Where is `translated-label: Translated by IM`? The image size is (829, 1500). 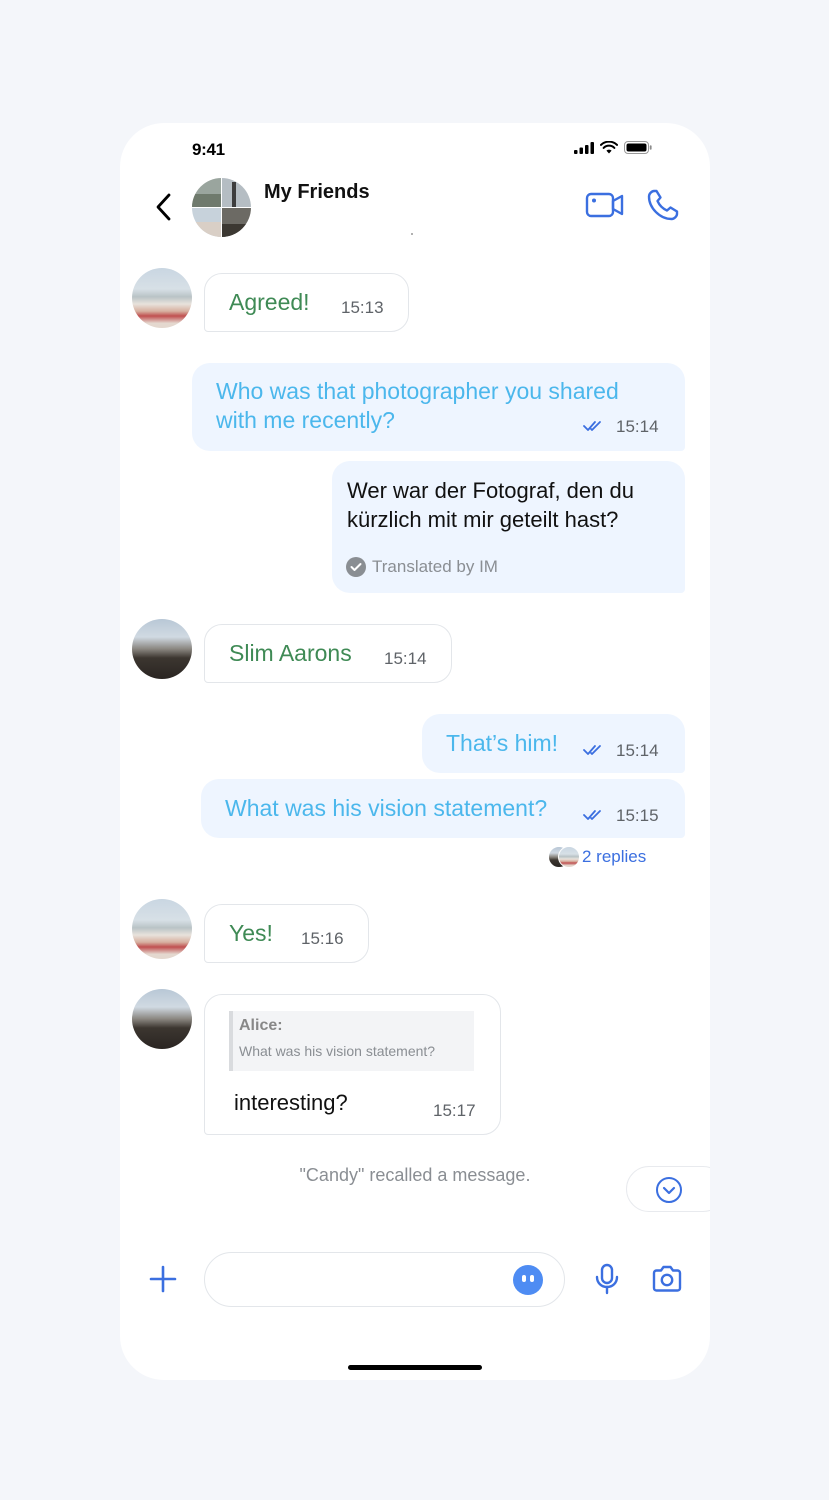
translated-label: Translated by IM is located at coordinates (422, 567).